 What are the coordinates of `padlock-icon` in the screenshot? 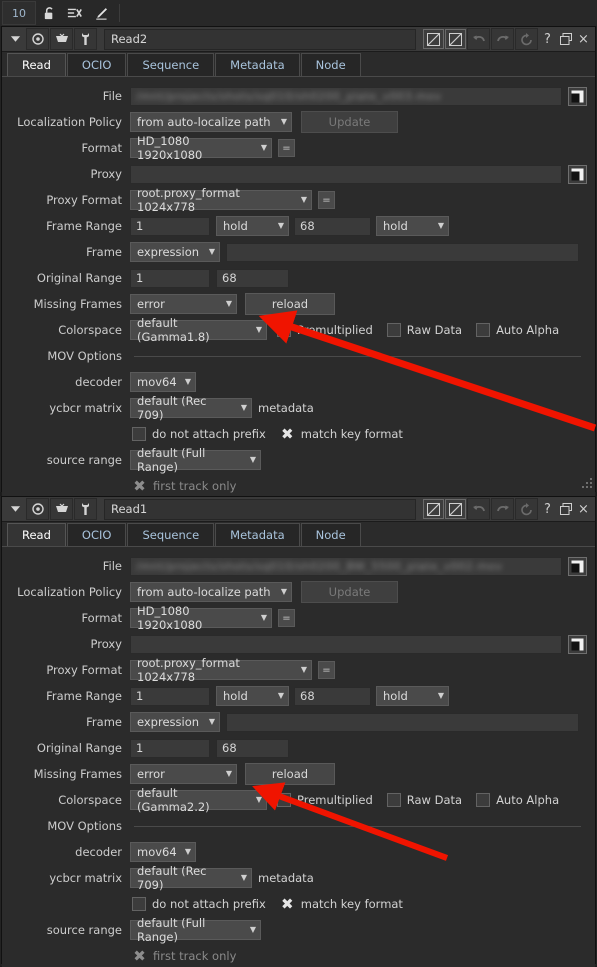 It's located at (49, 13).